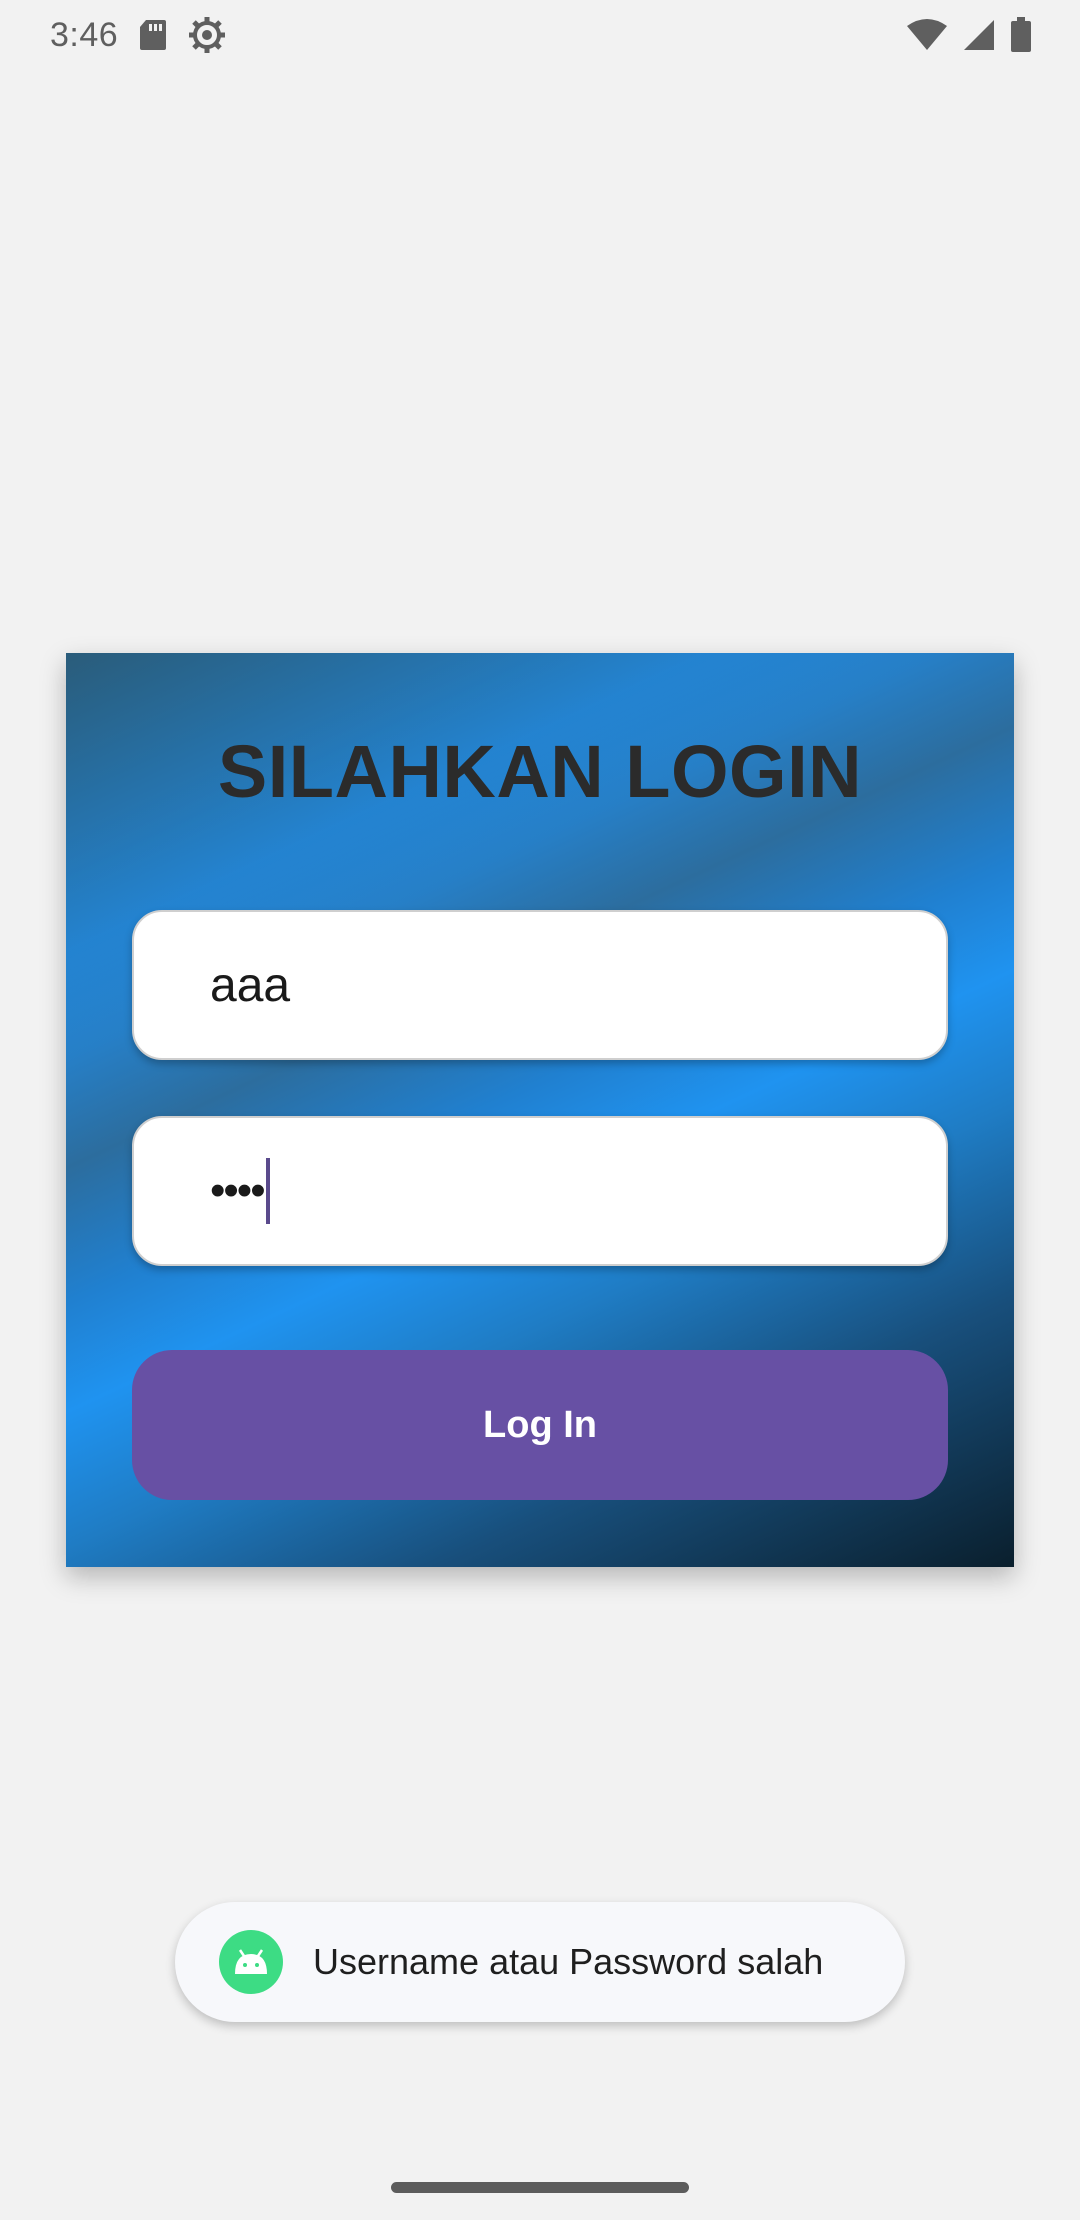  I want to click on cellular-signal-icon, so click(979, 35).